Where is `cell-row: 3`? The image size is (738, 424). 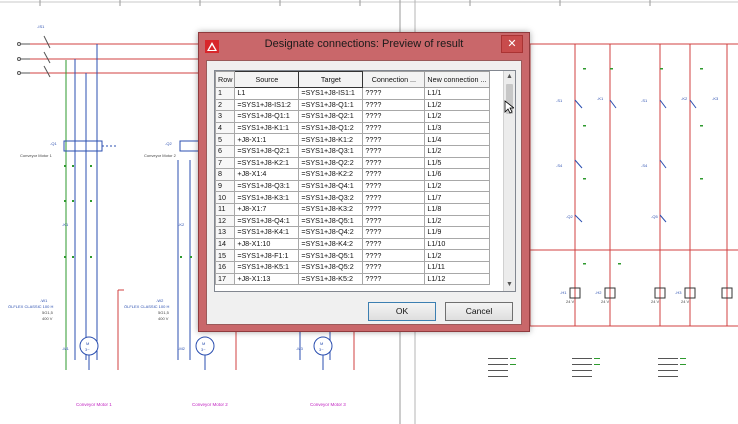
cell-row: 3 is located at coordinates (225, 116).